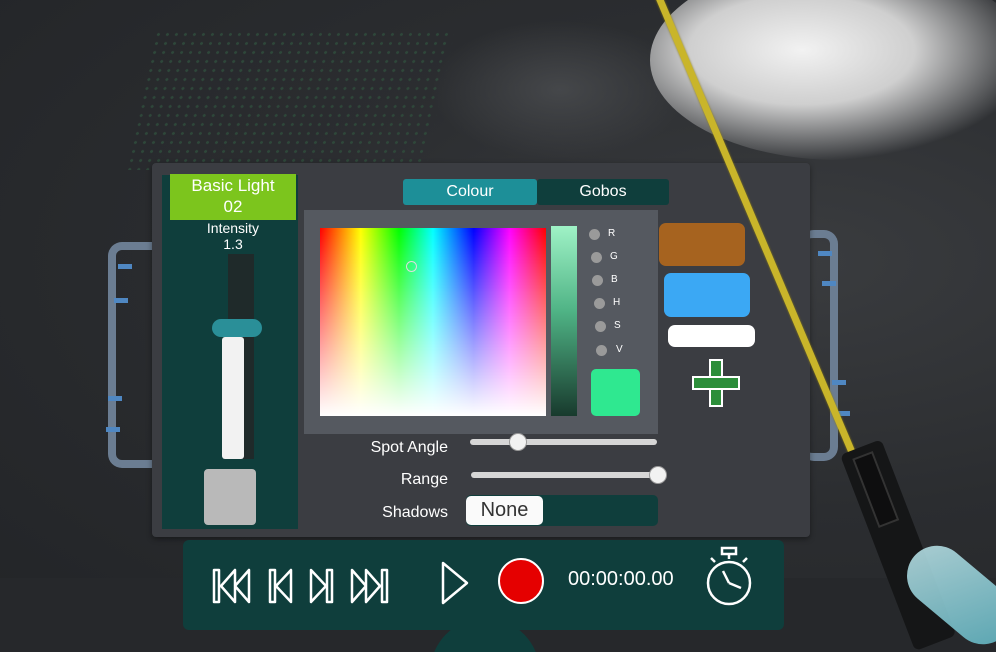 Image resolution: width=996 pixels, height=652 pixels. What do you see at coordinates (658, 475) in the screenshot?
I see `range-knob` at bounding box center [658, 475].